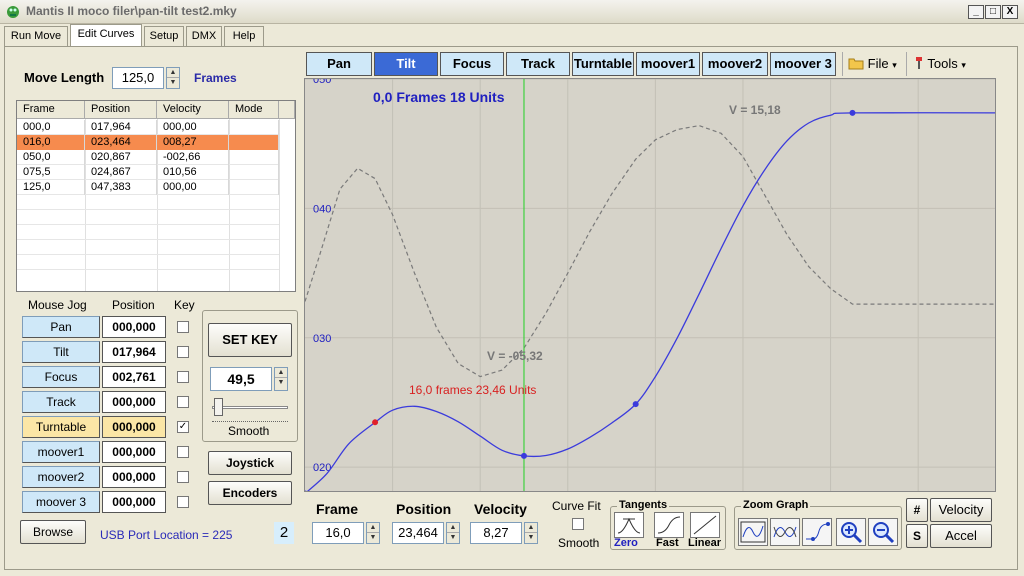  What do you see at coordinates (883, 532) in the screenshot?
I see `zoom-out-button` at bounding box center [883, 532].